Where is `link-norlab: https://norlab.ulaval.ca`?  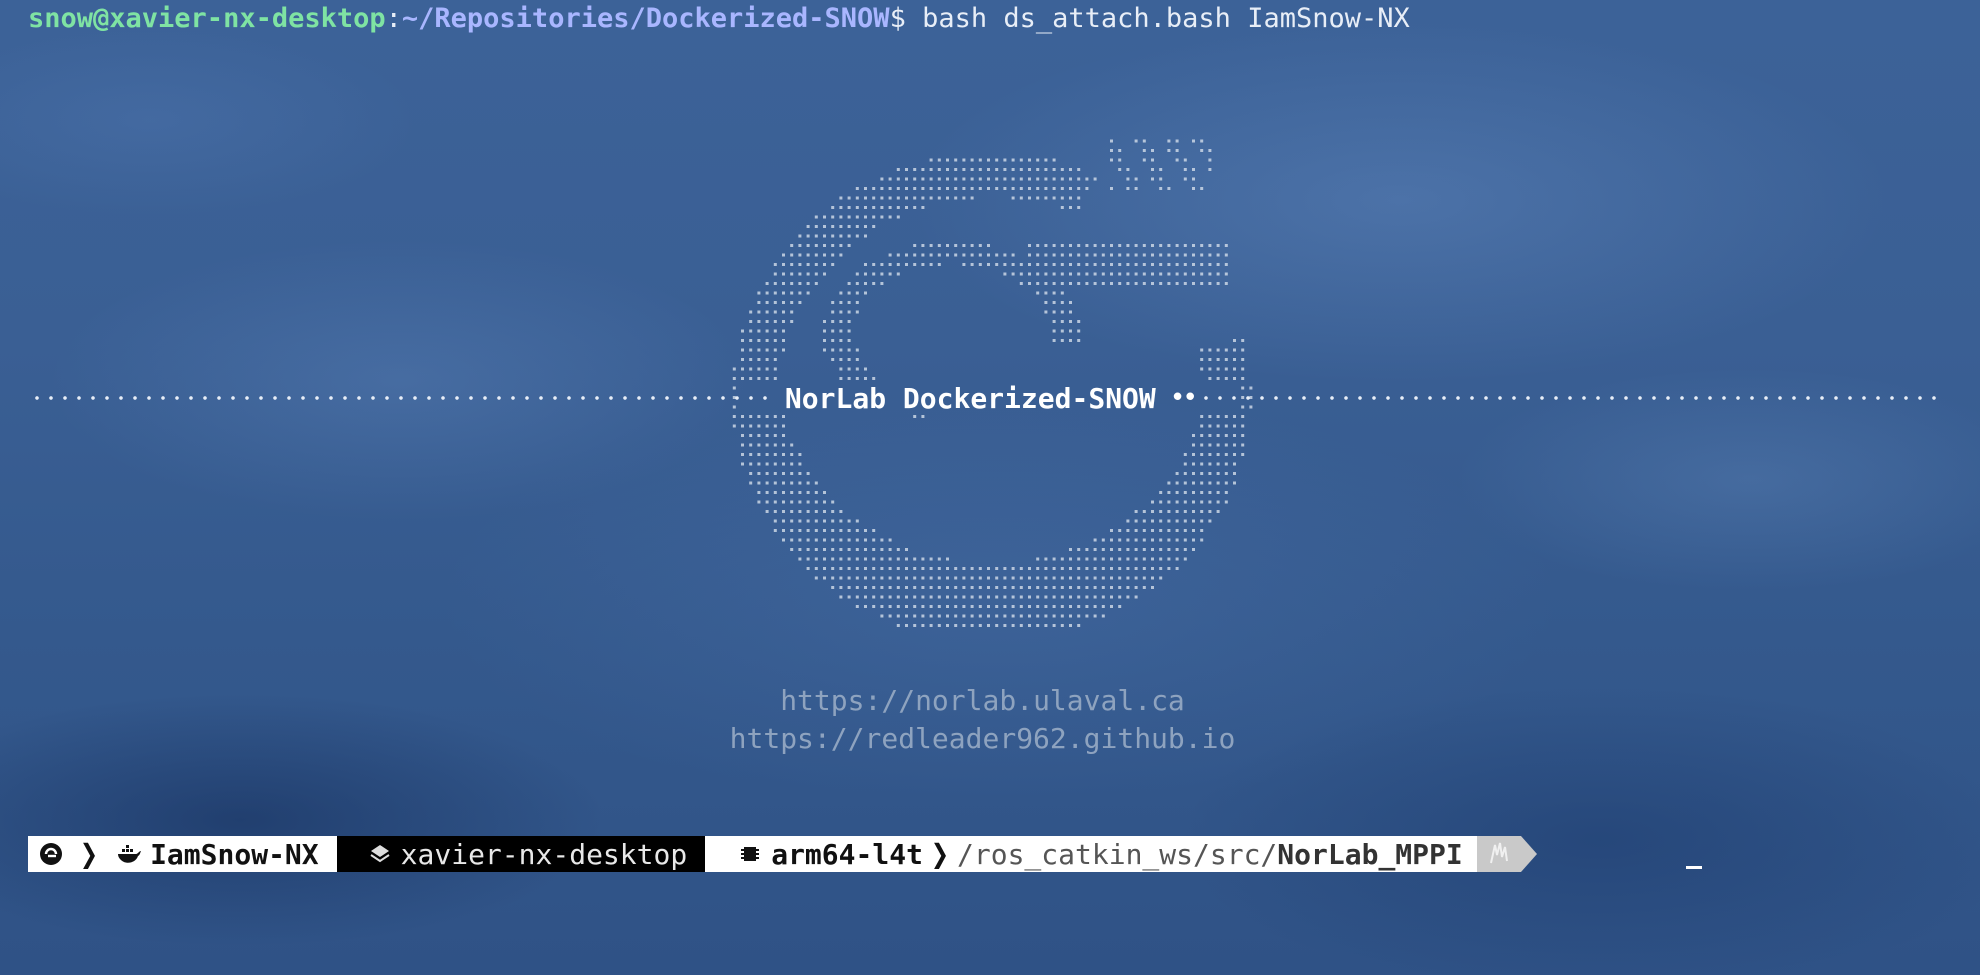
link-norlab: https://norlab.ulaval.ca is located at coordinates (982, 700).